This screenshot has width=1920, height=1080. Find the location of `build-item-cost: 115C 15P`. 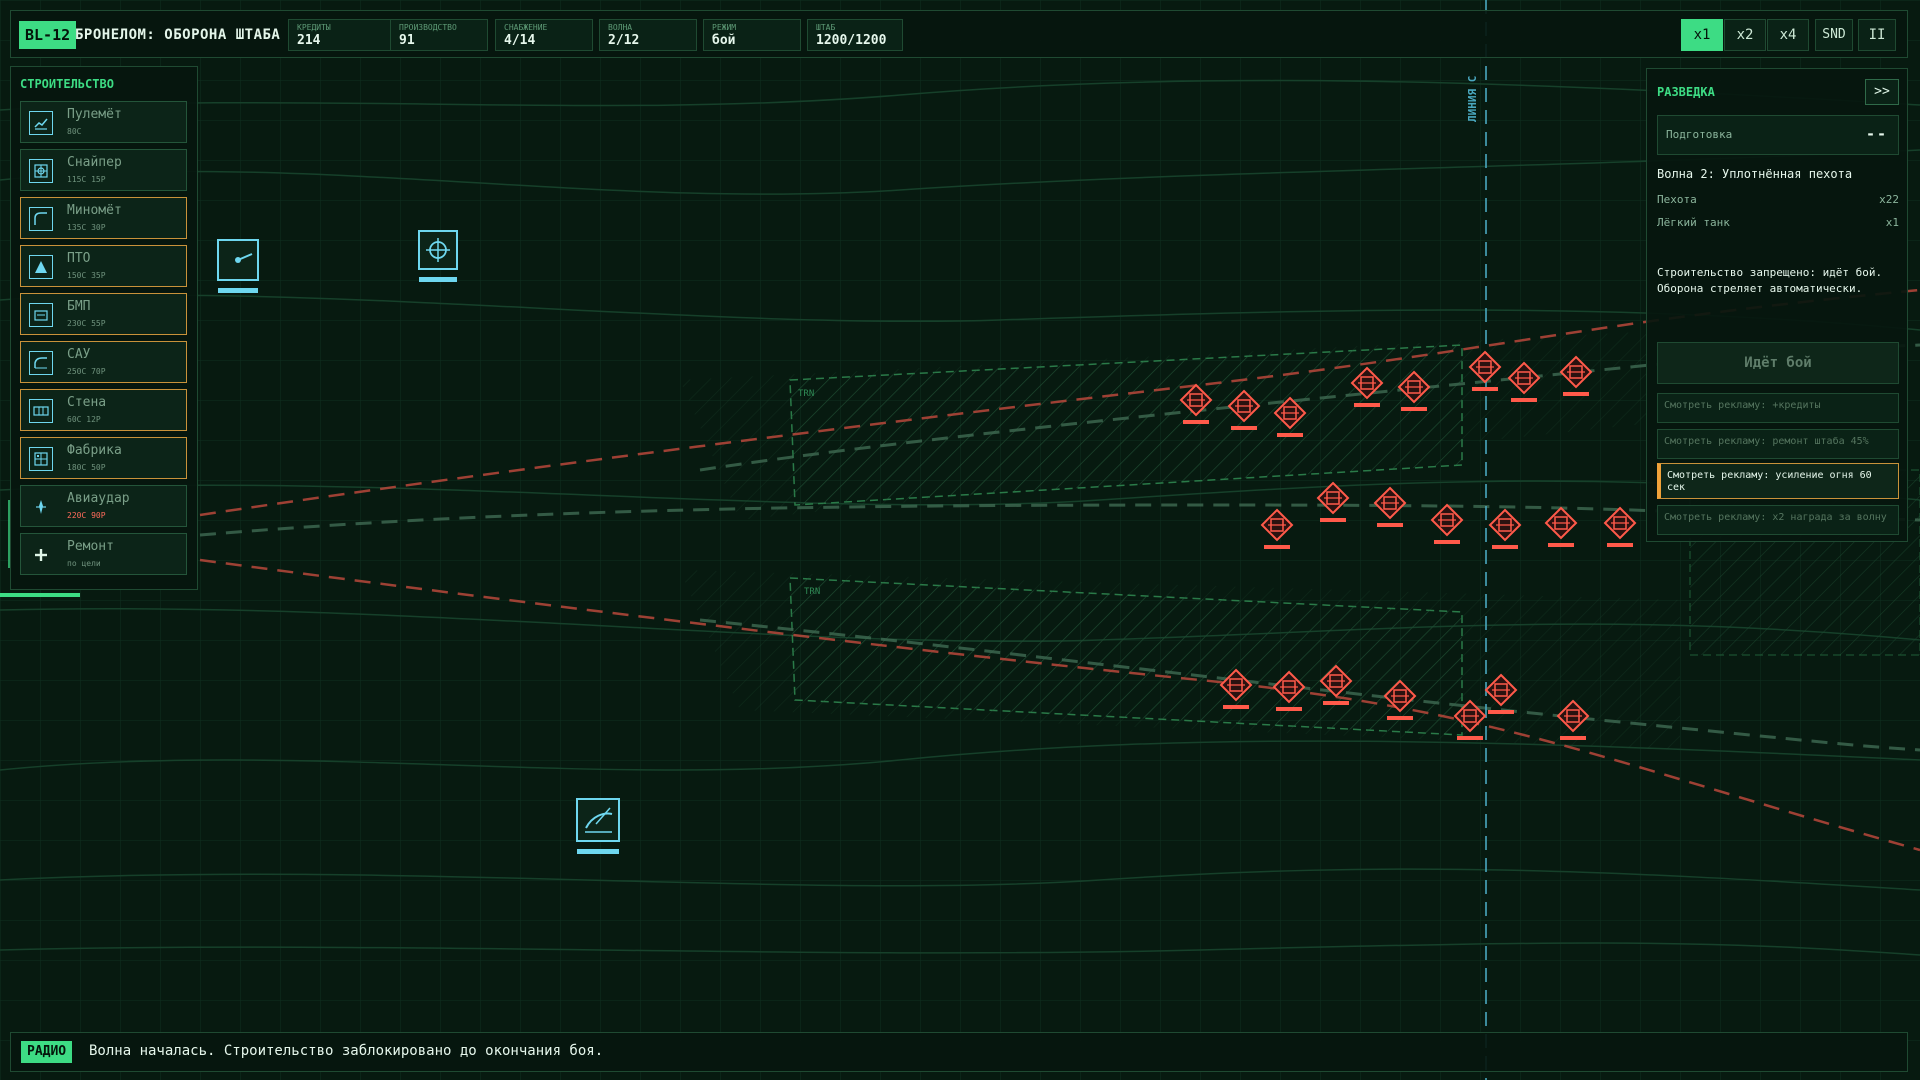

build-item-cost: 115C 15P is located at coordinates (86, 179).